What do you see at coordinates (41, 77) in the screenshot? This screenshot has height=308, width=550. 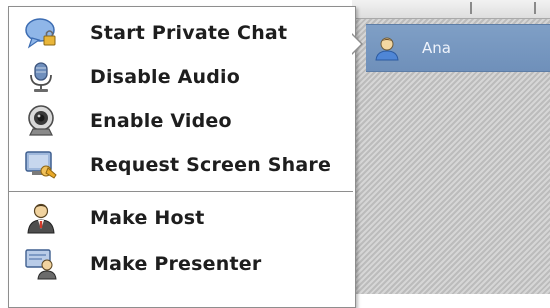 I see `microphone-icon` at bounding box center [41, 77].